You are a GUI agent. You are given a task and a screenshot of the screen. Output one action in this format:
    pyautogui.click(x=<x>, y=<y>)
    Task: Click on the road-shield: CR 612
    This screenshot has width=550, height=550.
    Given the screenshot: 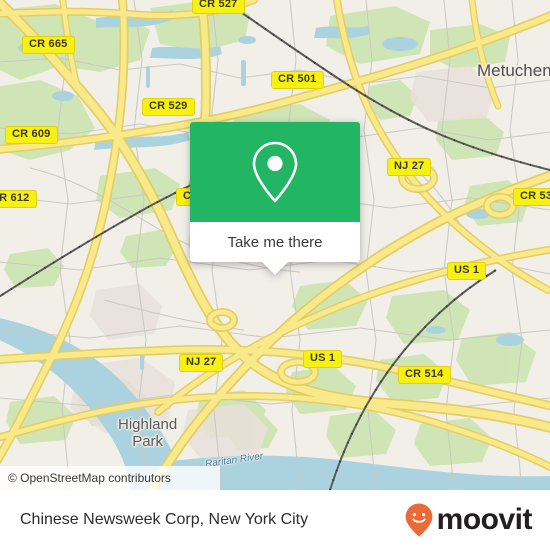 What is the action you would take?
    pyautogui.click(x=18, y=199)
    